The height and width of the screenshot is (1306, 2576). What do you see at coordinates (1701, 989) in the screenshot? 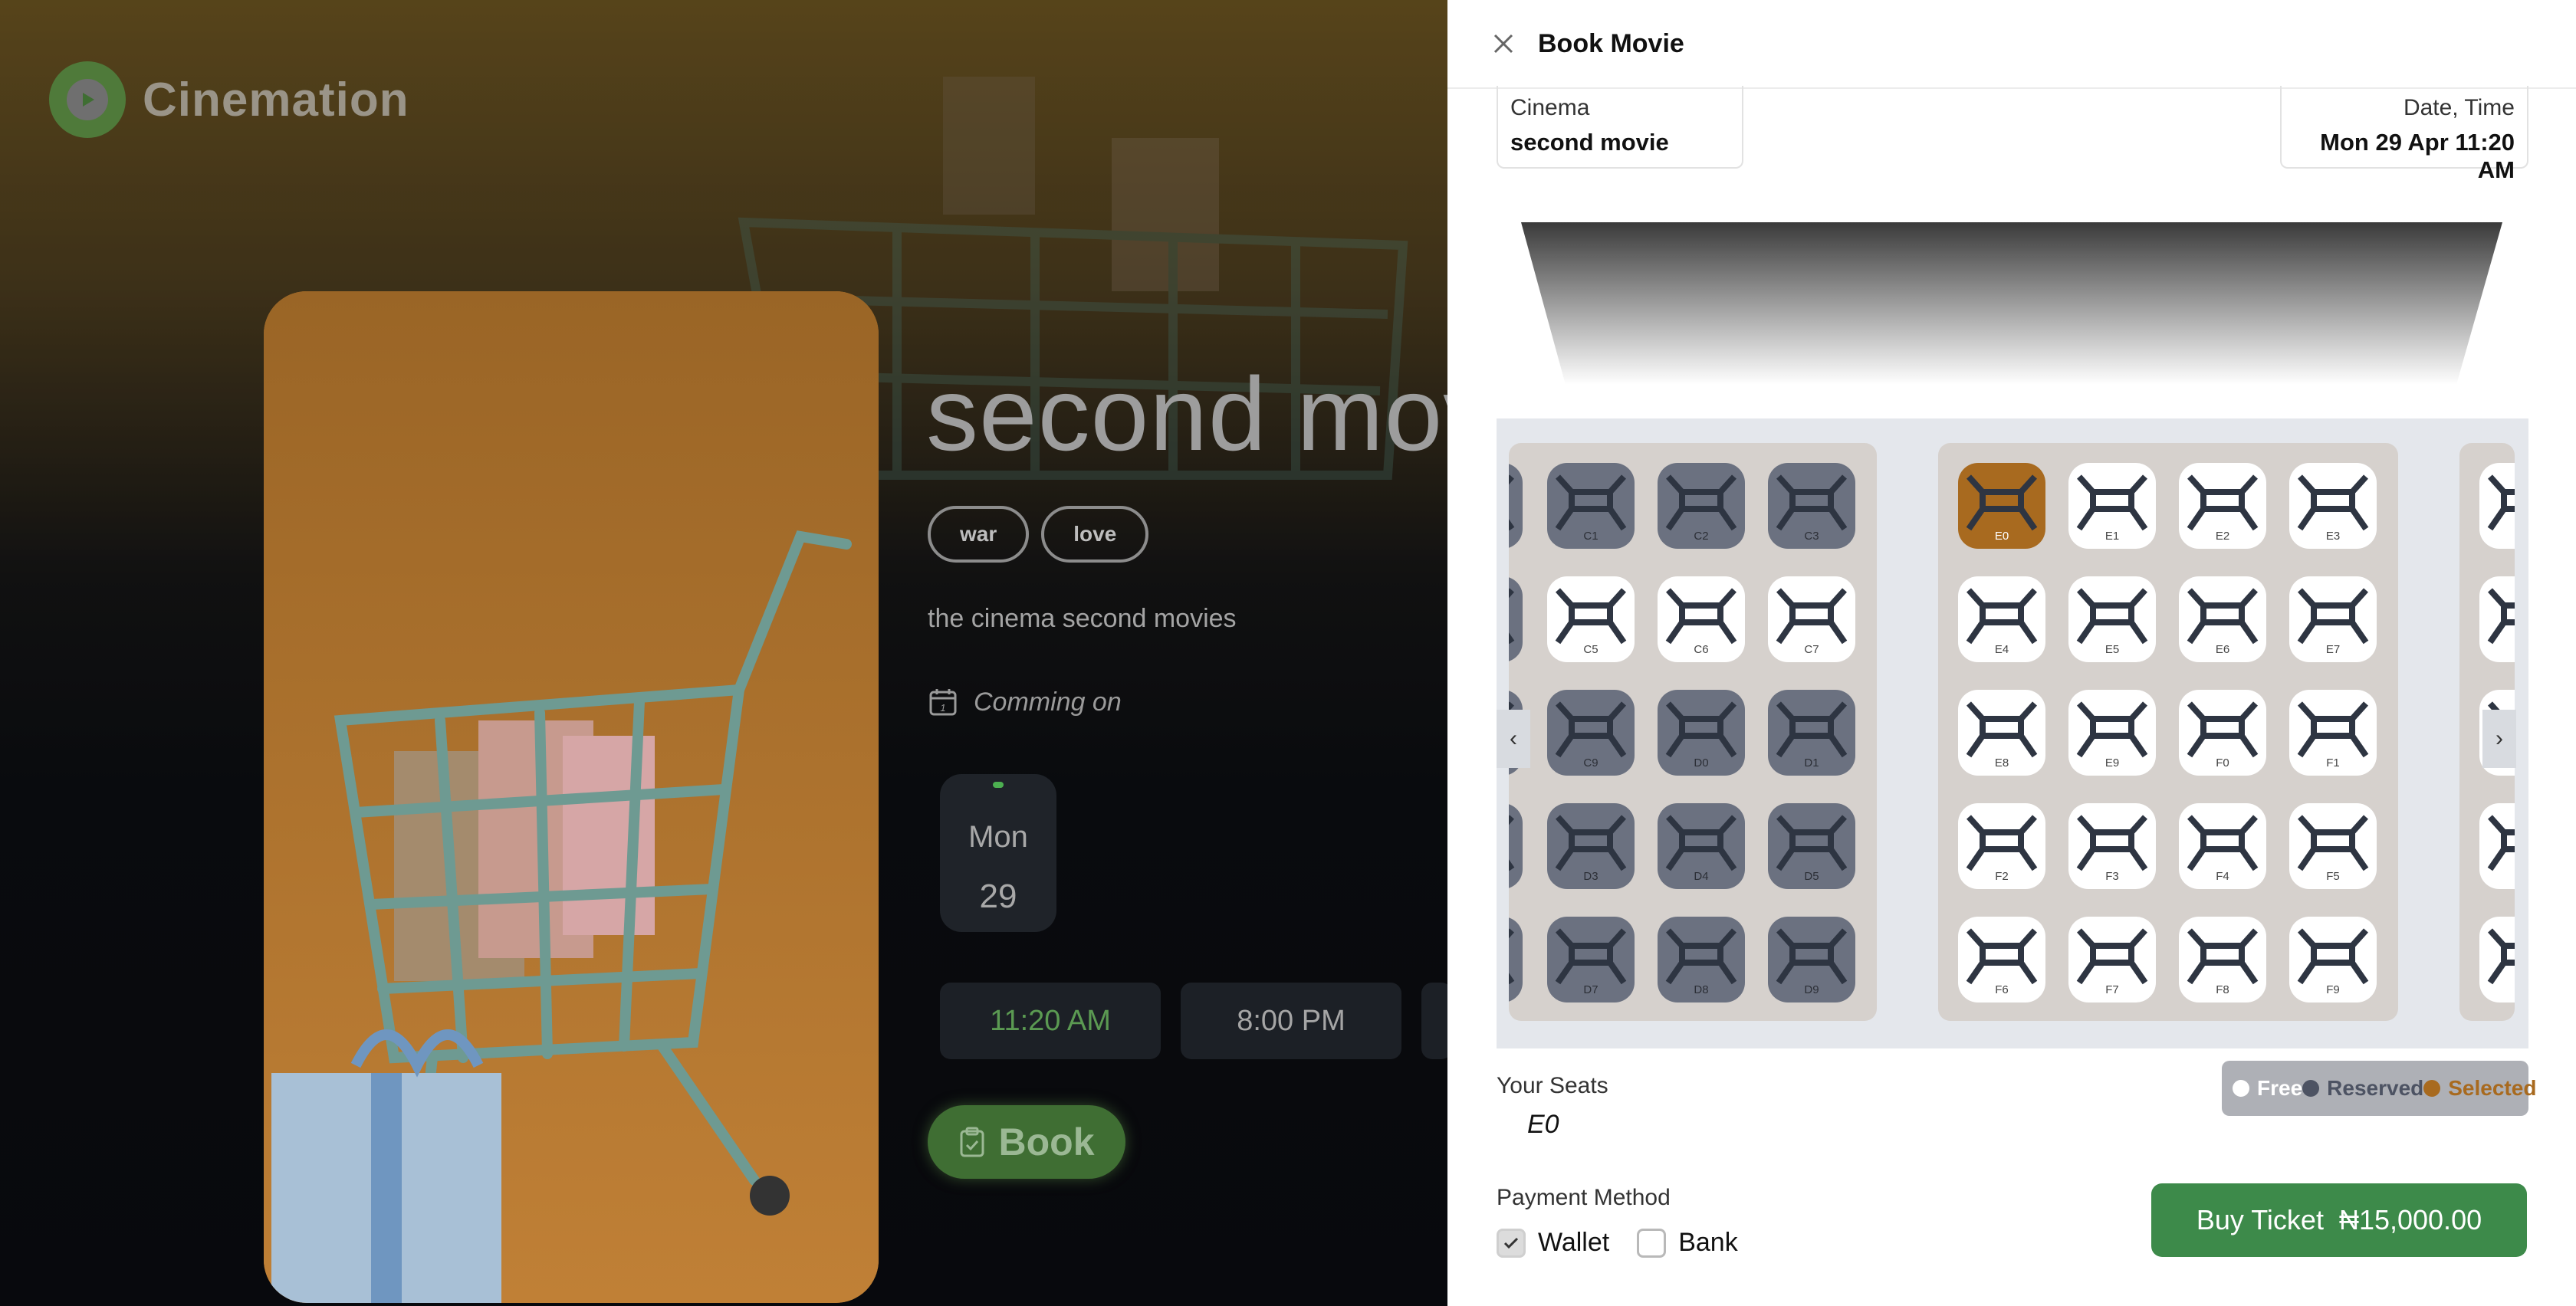
I see `seat-label: D8` at bounding box center [1701, 989].